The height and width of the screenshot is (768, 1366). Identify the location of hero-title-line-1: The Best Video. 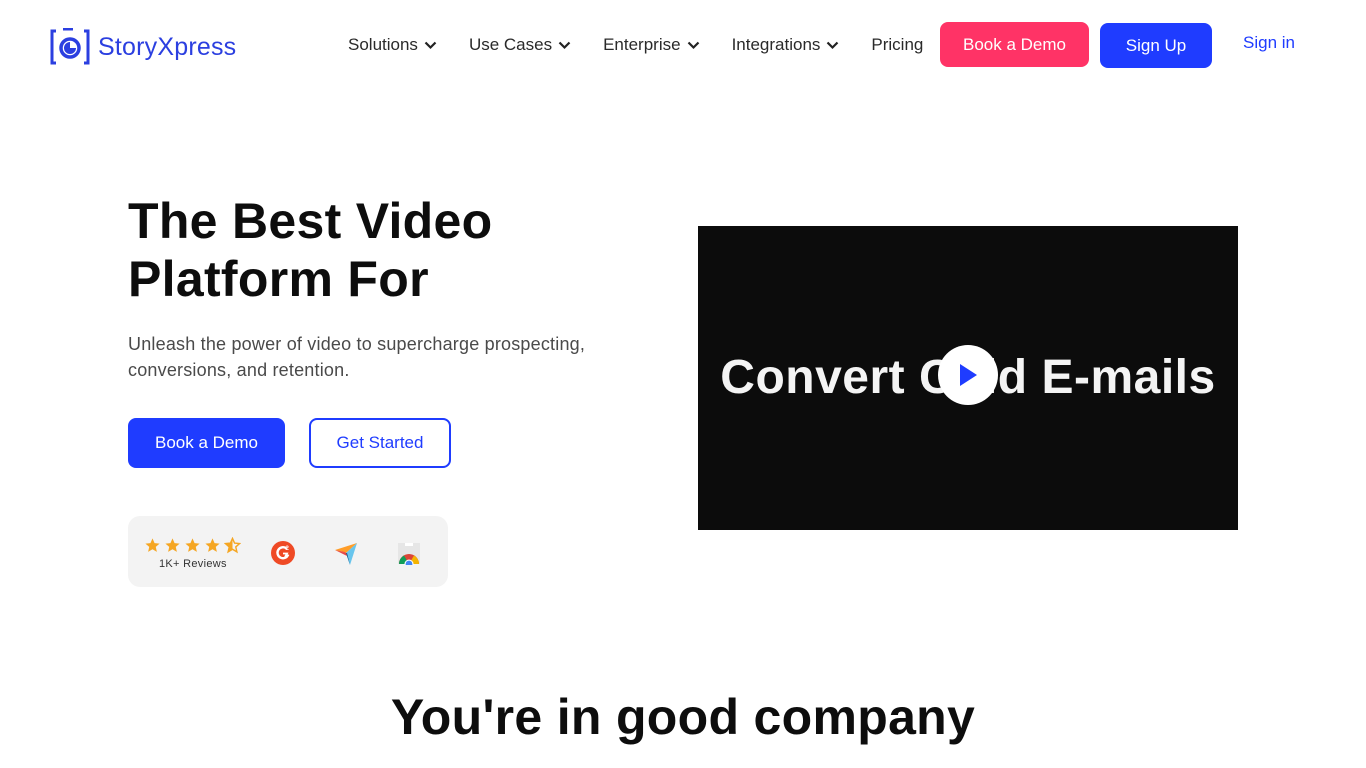
(310, 221).